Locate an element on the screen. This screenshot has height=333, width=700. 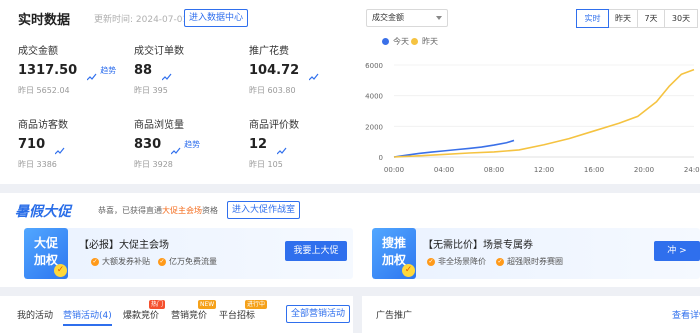
badge-top: 搜推 is located at coordinates (393, 243).